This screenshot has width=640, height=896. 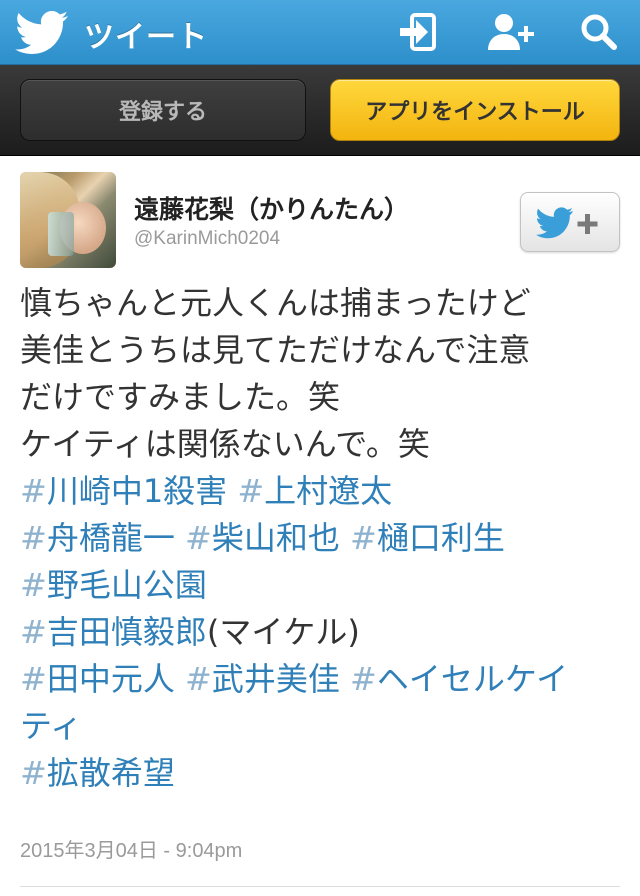 I want to click on tweet-line: #舟橋龍一 #柴山和也 #樋口利生, so click(x=325, y=538).